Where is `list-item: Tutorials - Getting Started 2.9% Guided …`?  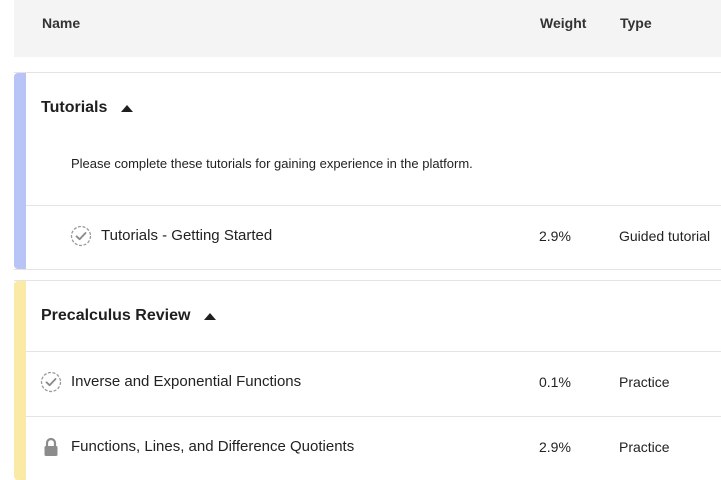
list-item: Tutorials - Getting Started 2.9% Guided … is located at coordinates (373, 237).